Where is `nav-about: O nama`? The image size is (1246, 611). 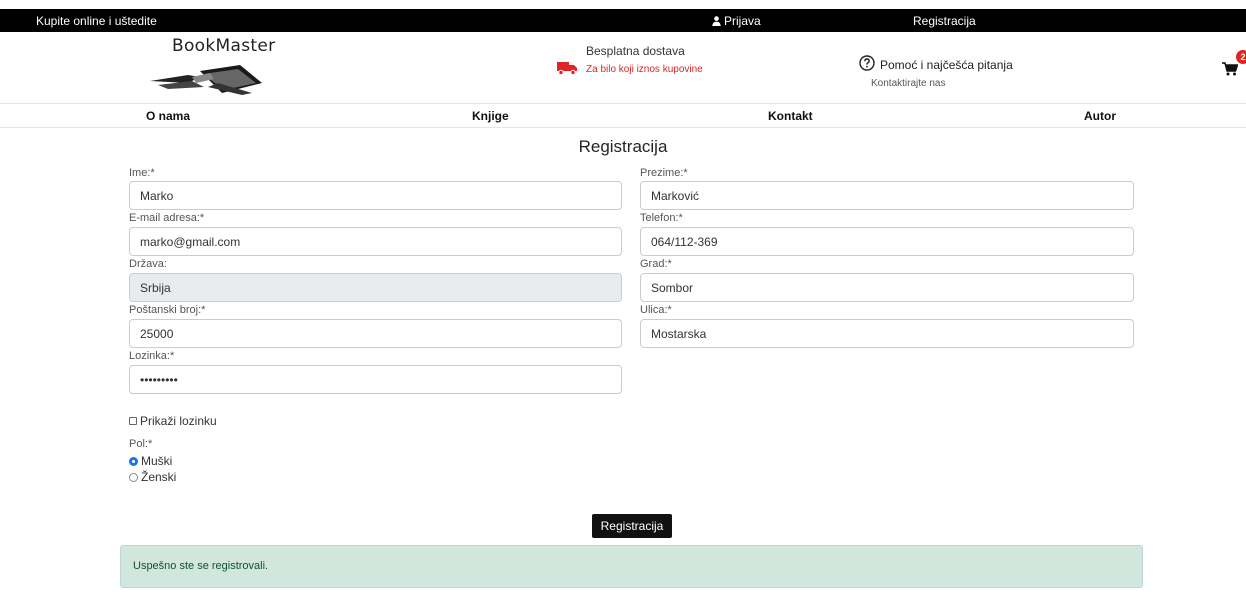
nav-about: O nama is located at coordinates (168, 116).